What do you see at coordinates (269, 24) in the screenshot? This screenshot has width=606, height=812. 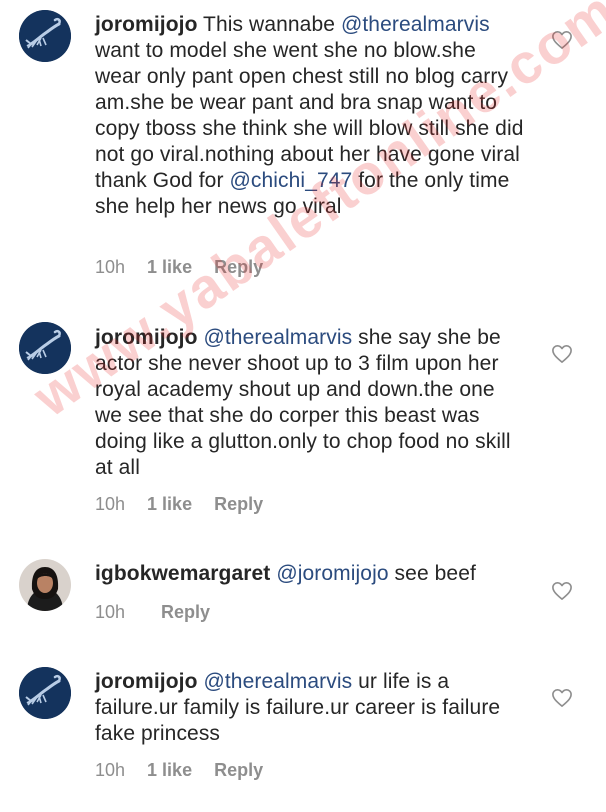 I see `comment-text-segment: This wannabe` at bounding box center [269, 24].